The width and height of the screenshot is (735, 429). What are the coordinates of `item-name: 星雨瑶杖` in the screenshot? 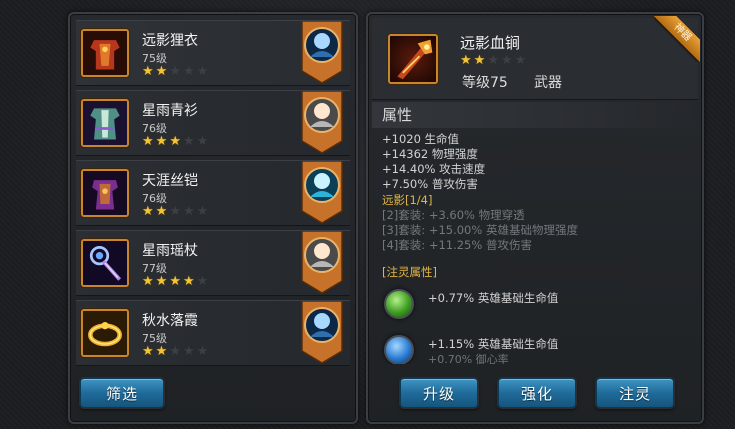 It's located at (170, 251).